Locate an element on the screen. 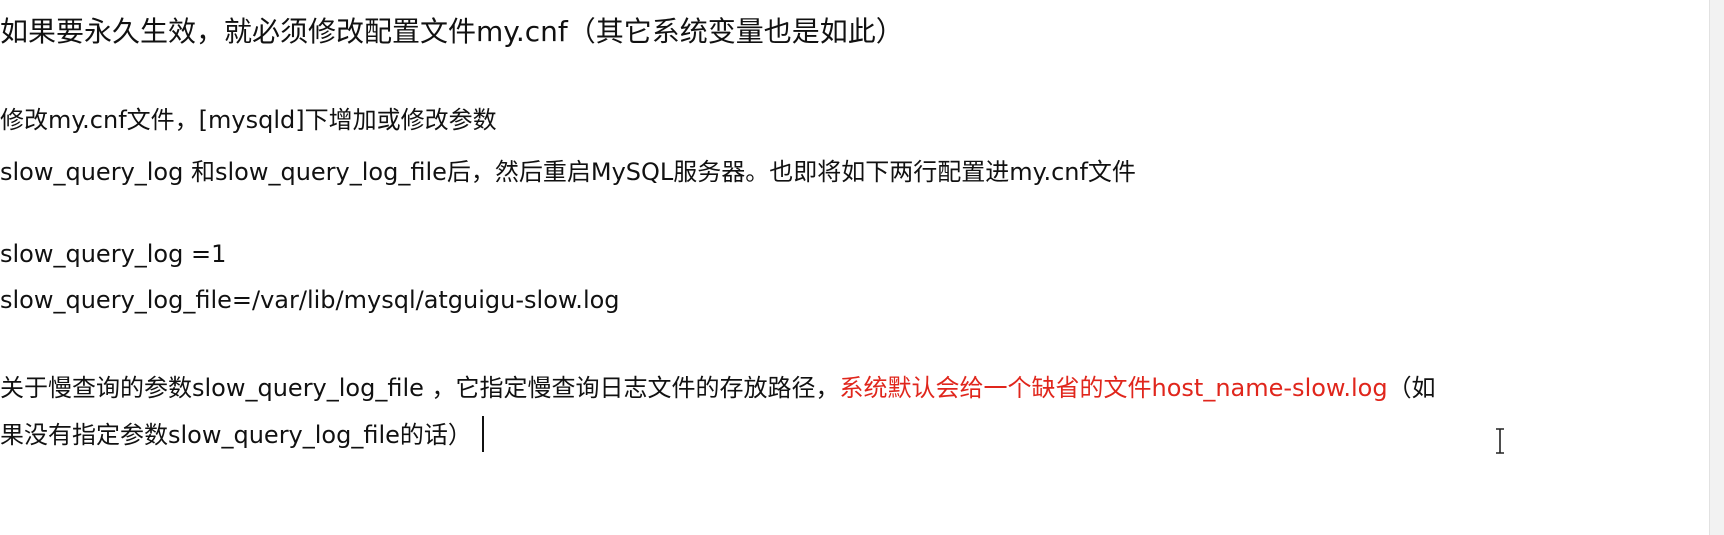 This screenshot has width=1724, height=535. config-line-slow-query-log: slow_query_log =1 is located at coordinates (113, 254).